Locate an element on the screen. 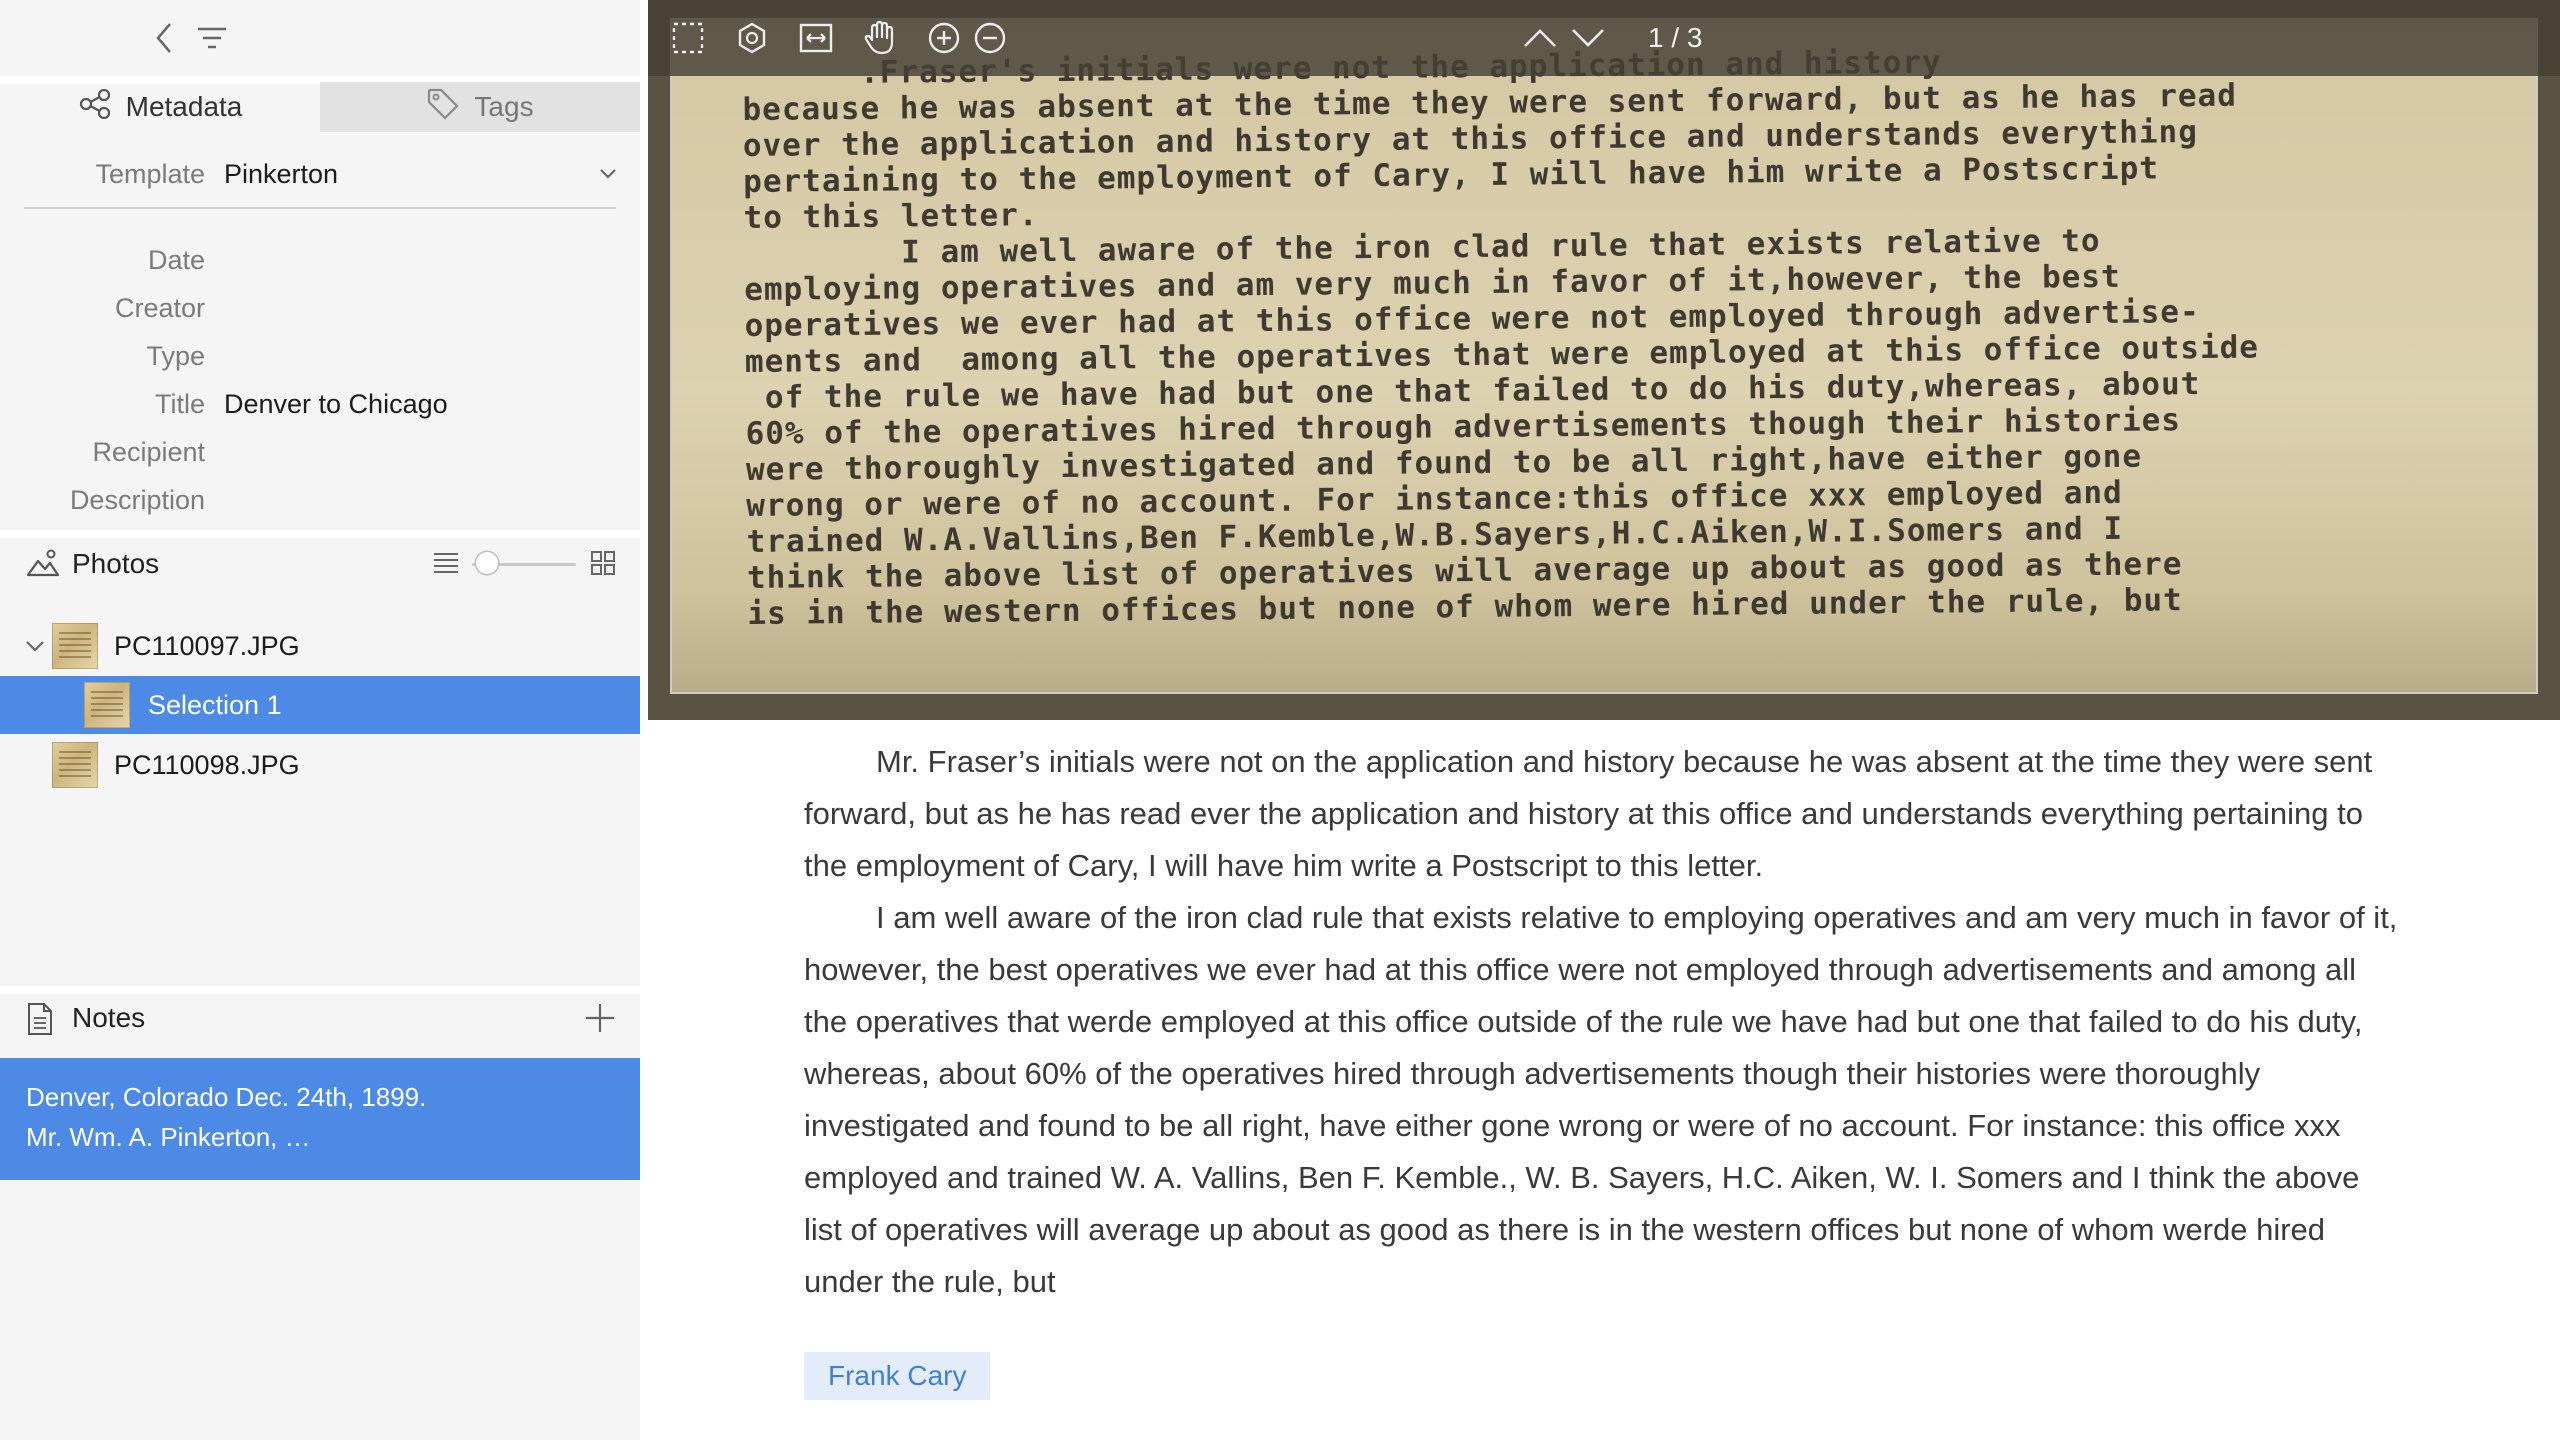 Image resolution: width=2560 pixels, height=1440 pixels. sidebar-tabs: Metadata Tags is located at coordinates (320, 108).